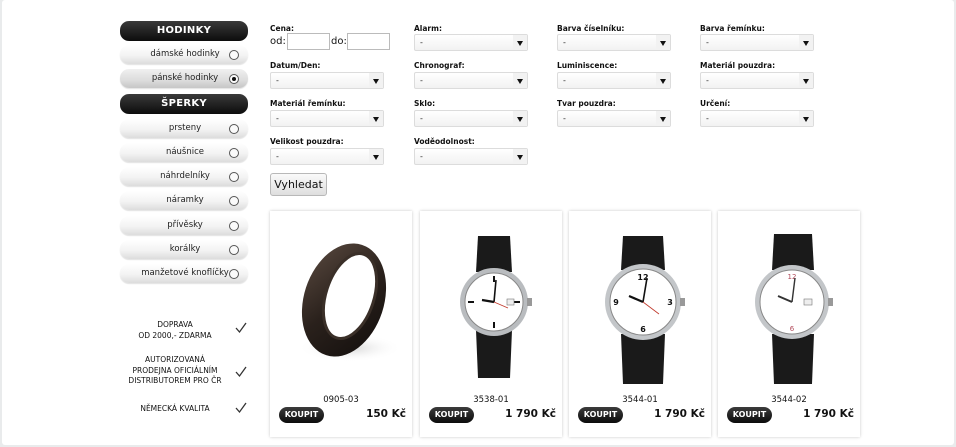 This screenshot has width=956, height=447. I want to click on sidebar-item-label: náramky, so click(185, 200).